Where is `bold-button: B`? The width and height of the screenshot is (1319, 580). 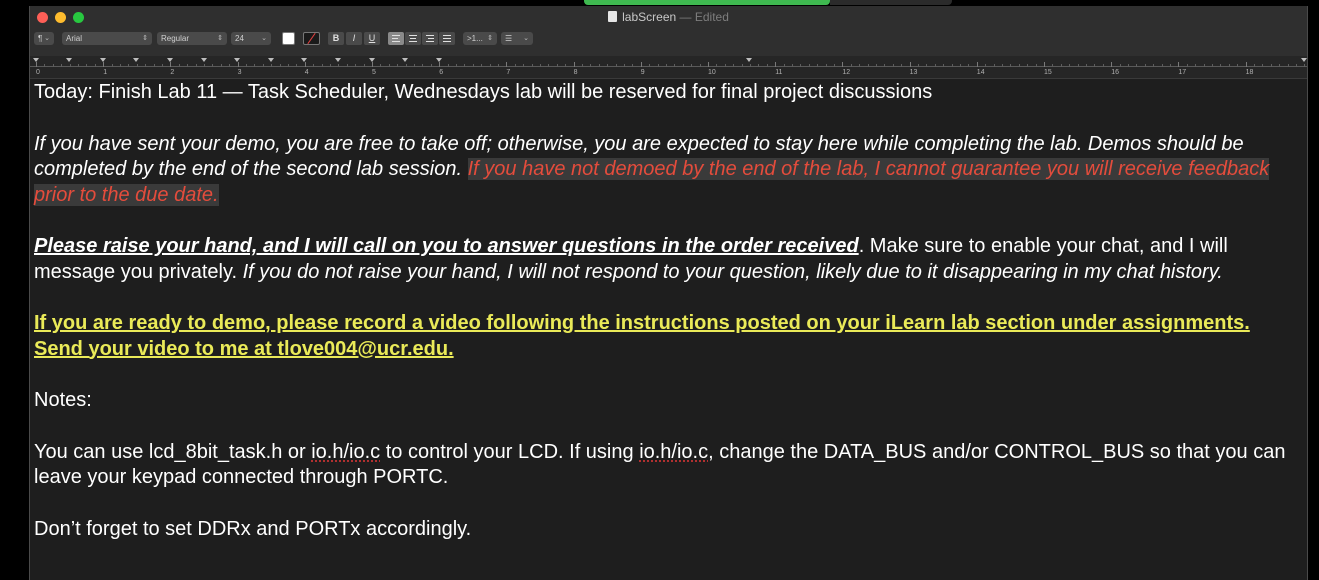
bold-button: B is located at coordinates (336, 38).